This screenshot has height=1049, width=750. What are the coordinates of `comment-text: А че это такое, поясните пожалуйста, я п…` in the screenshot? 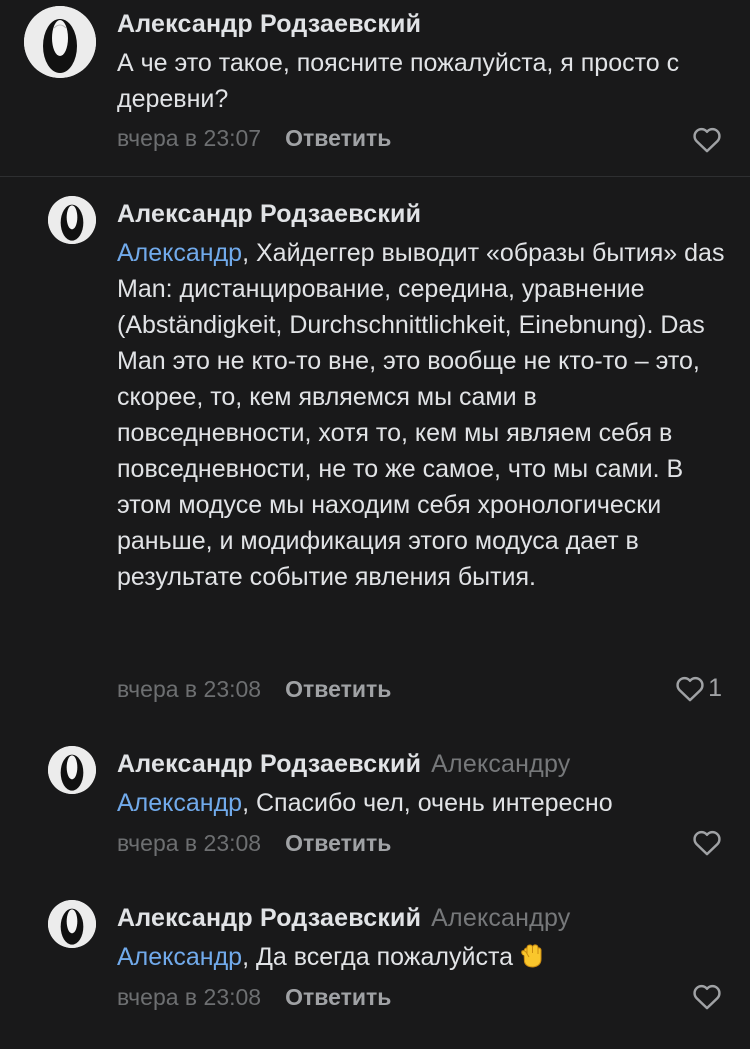 It's located at (422, 81).